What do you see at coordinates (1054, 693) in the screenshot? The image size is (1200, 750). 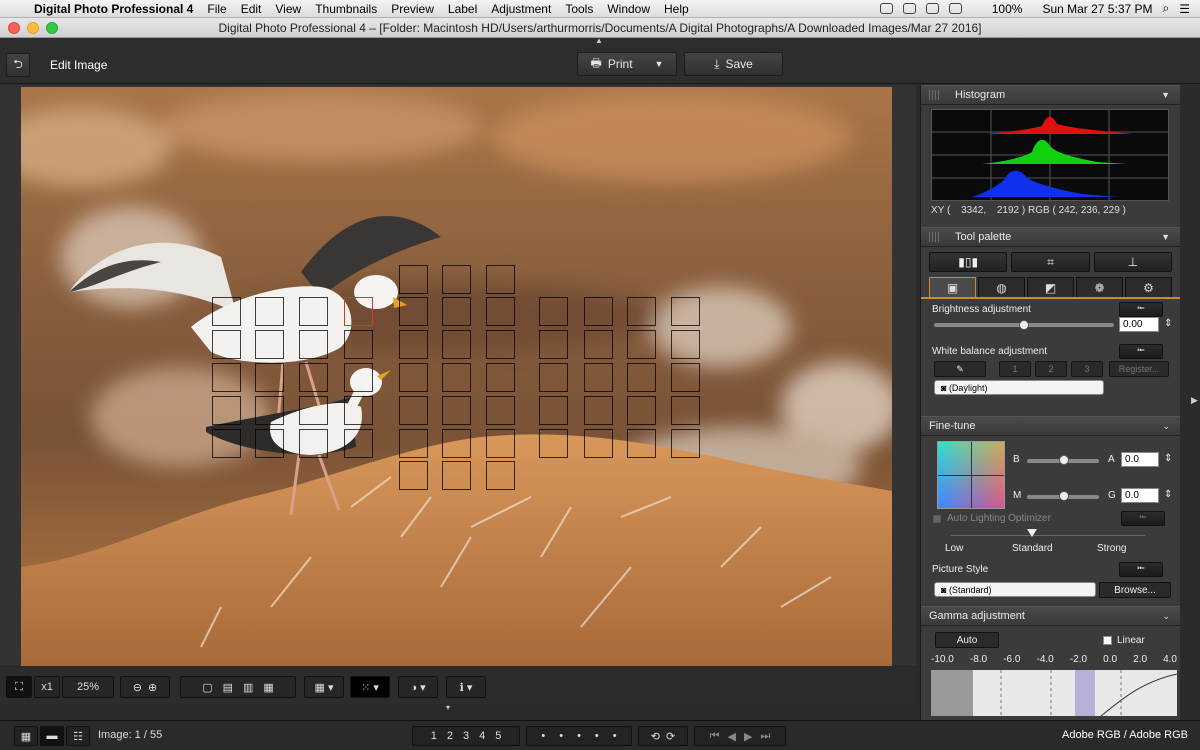 I see `gamma-curve` at bounding box center [1054, 693].